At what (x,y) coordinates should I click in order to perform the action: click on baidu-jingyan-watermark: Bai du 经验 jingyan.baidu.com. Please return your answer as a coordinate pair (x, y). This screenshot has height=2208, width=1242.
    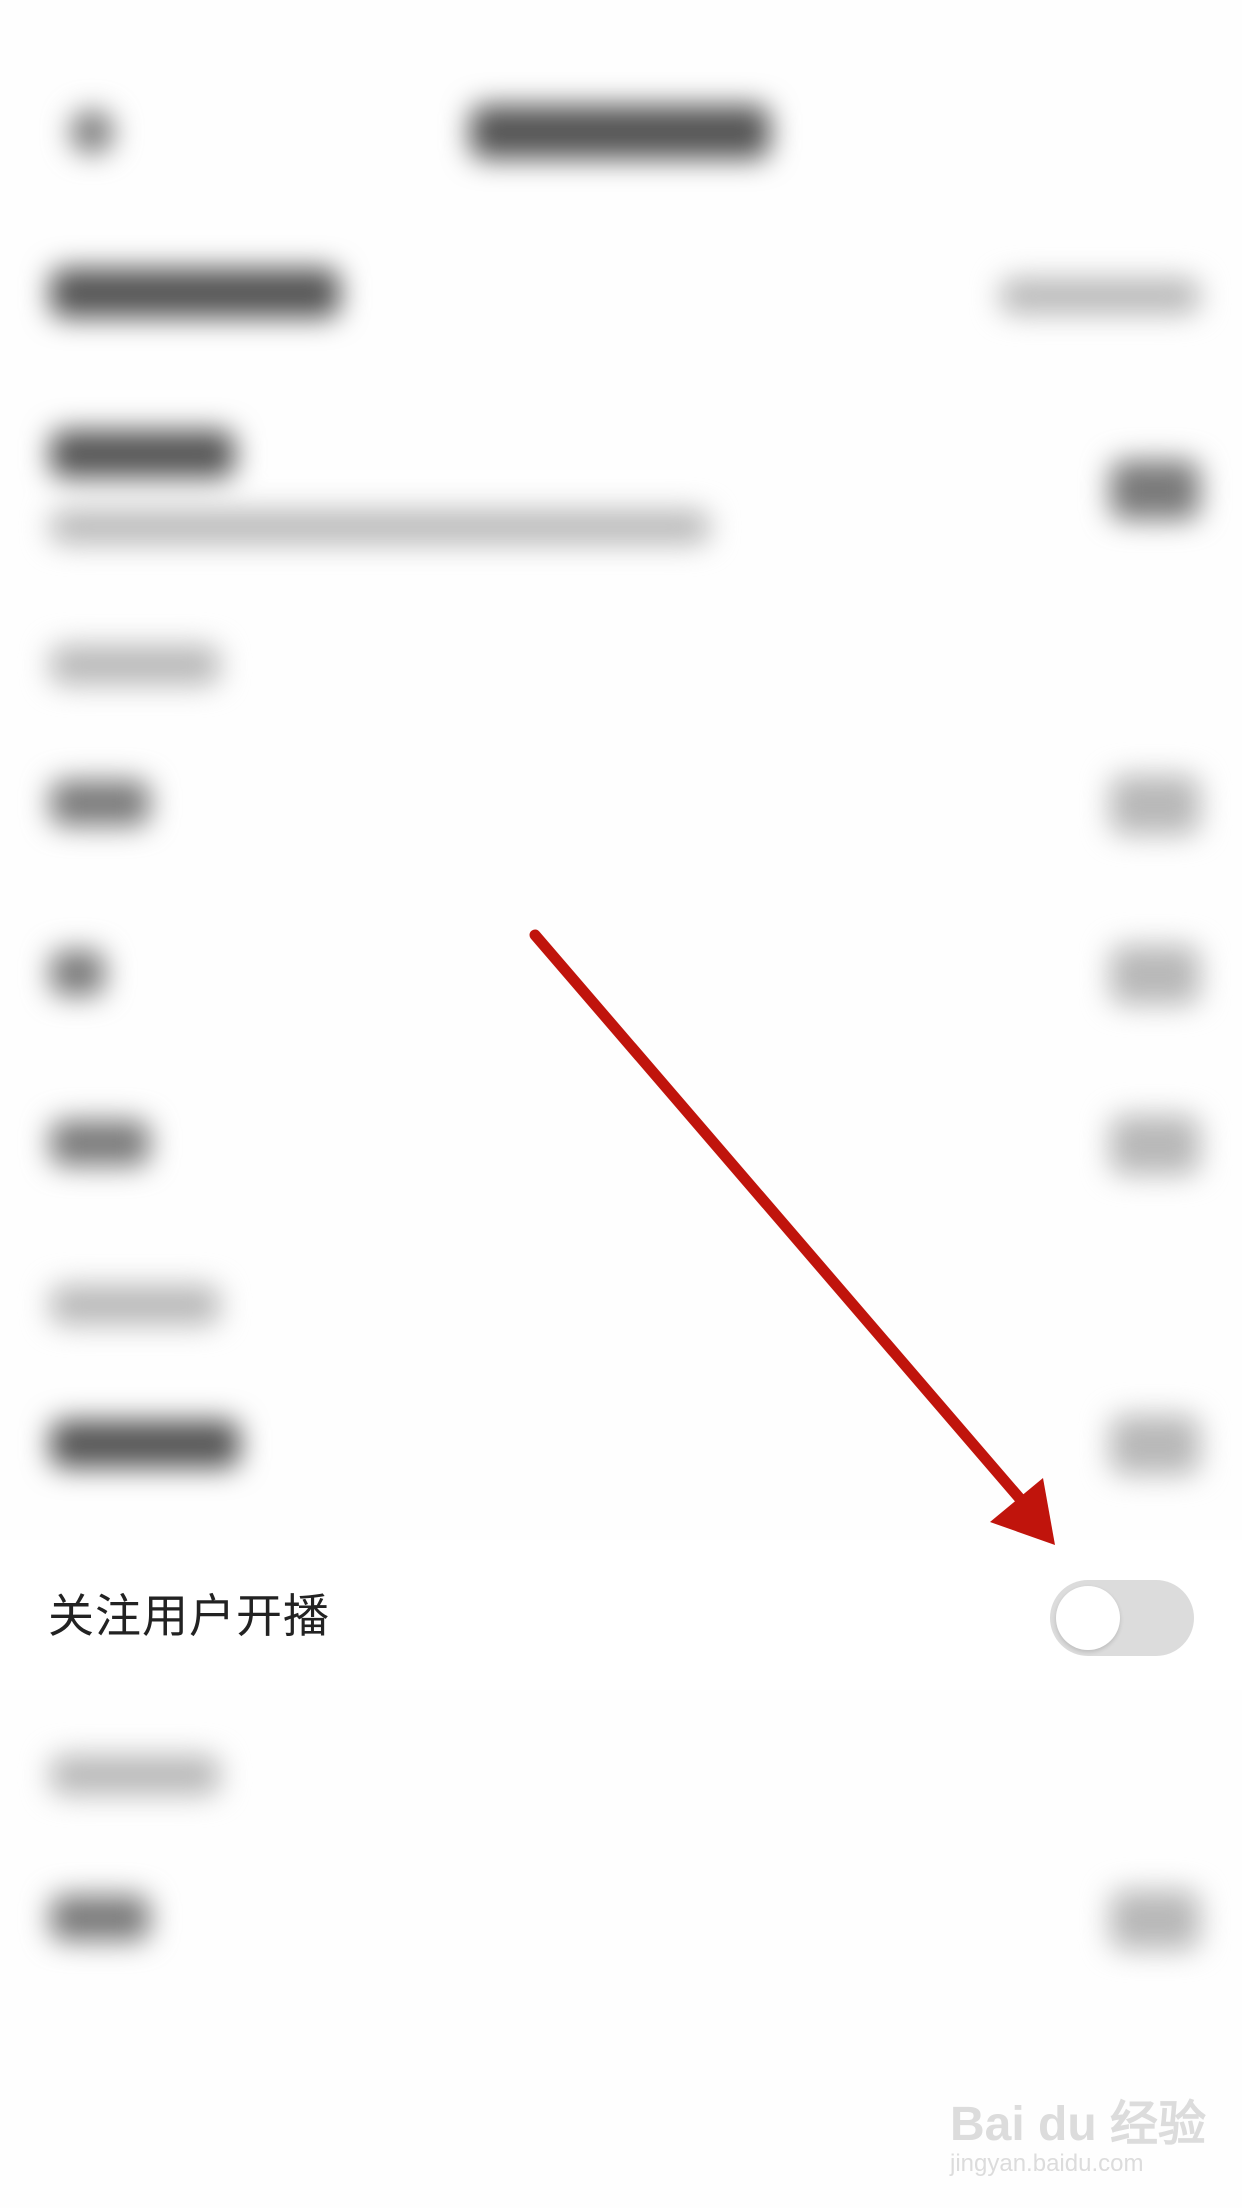
    Looking at the image, I should click on (1073, 2130).